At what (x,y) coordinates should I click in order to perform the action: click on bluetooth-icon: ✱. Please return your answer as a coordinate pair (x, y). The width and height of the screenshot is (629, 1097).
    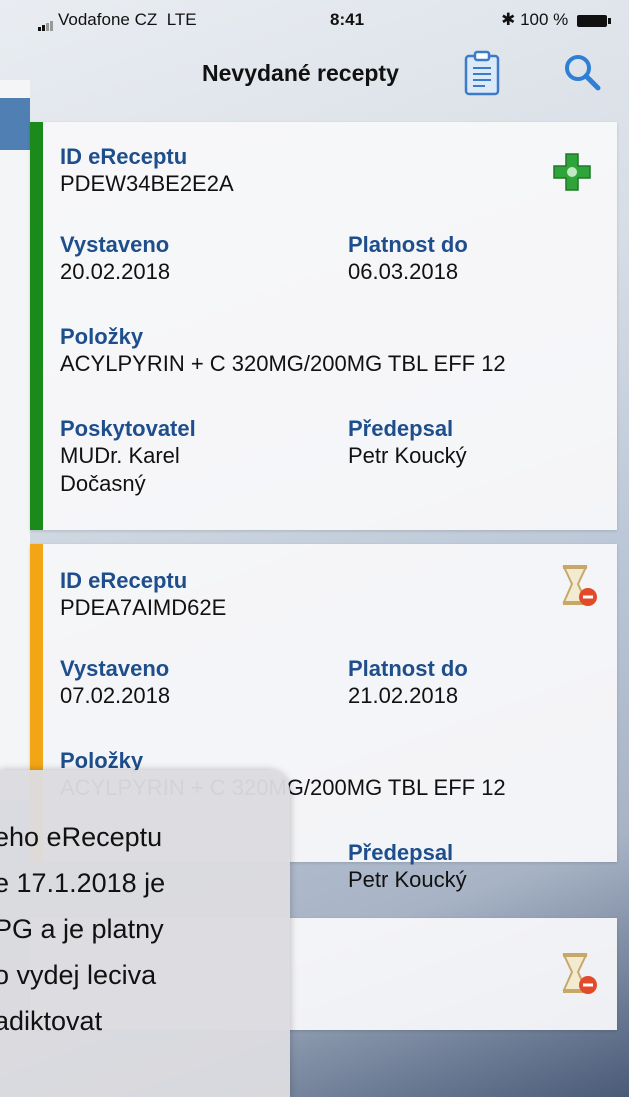
    Looking at the image, I should click on (508, 19).